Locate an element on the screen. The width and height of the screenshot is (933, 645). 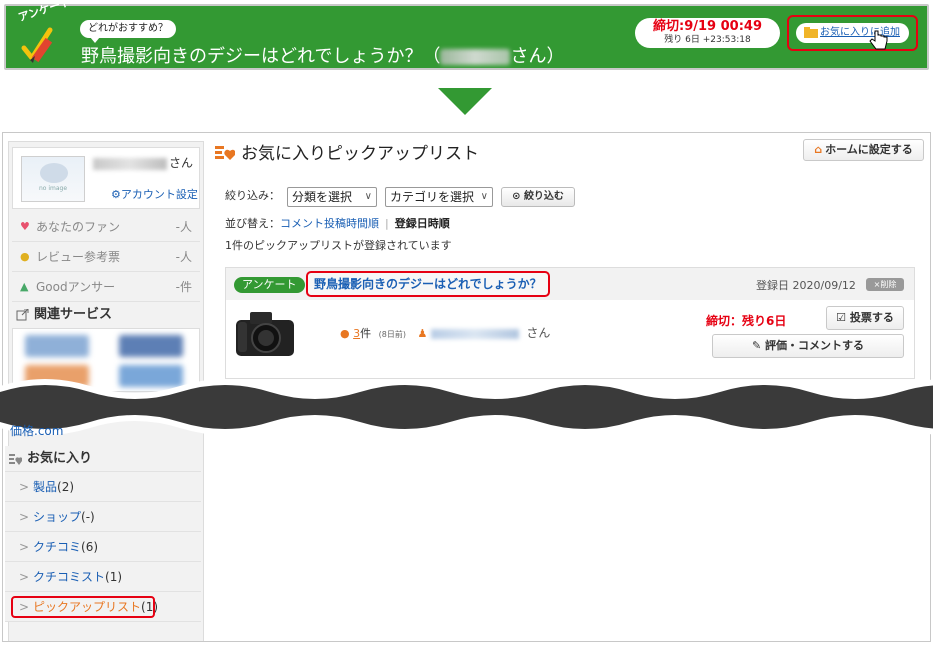
deadline-badge: 締切:9/19 00:49 残り 6日 +23:53:18 is located at coordinates (707, 33).